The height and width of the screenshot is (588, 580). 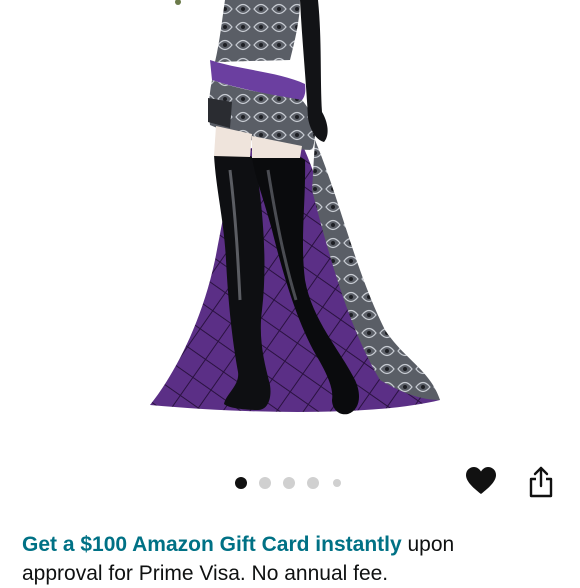 I want to click on promo-text-line1: upon, so click(x=428, y=544).